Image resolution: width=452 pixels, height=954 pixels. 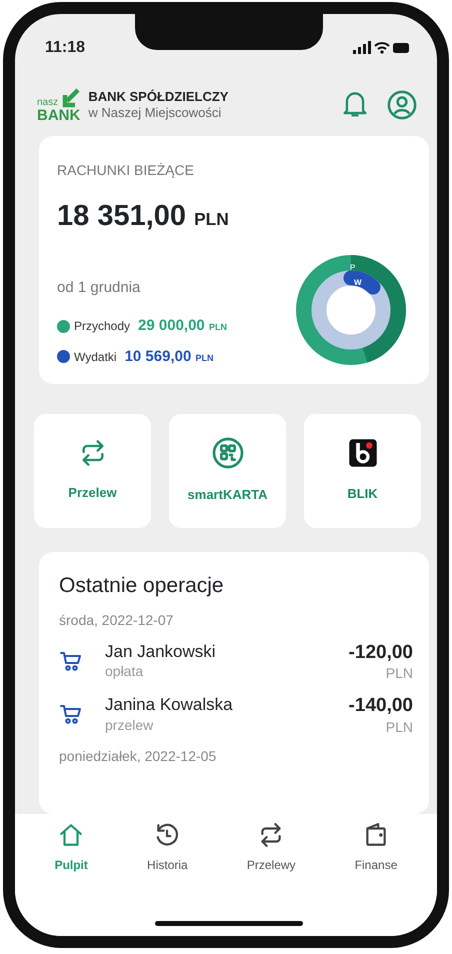 I want to click on section-title: Ostatnie operacje, so click(x=142, y=586).